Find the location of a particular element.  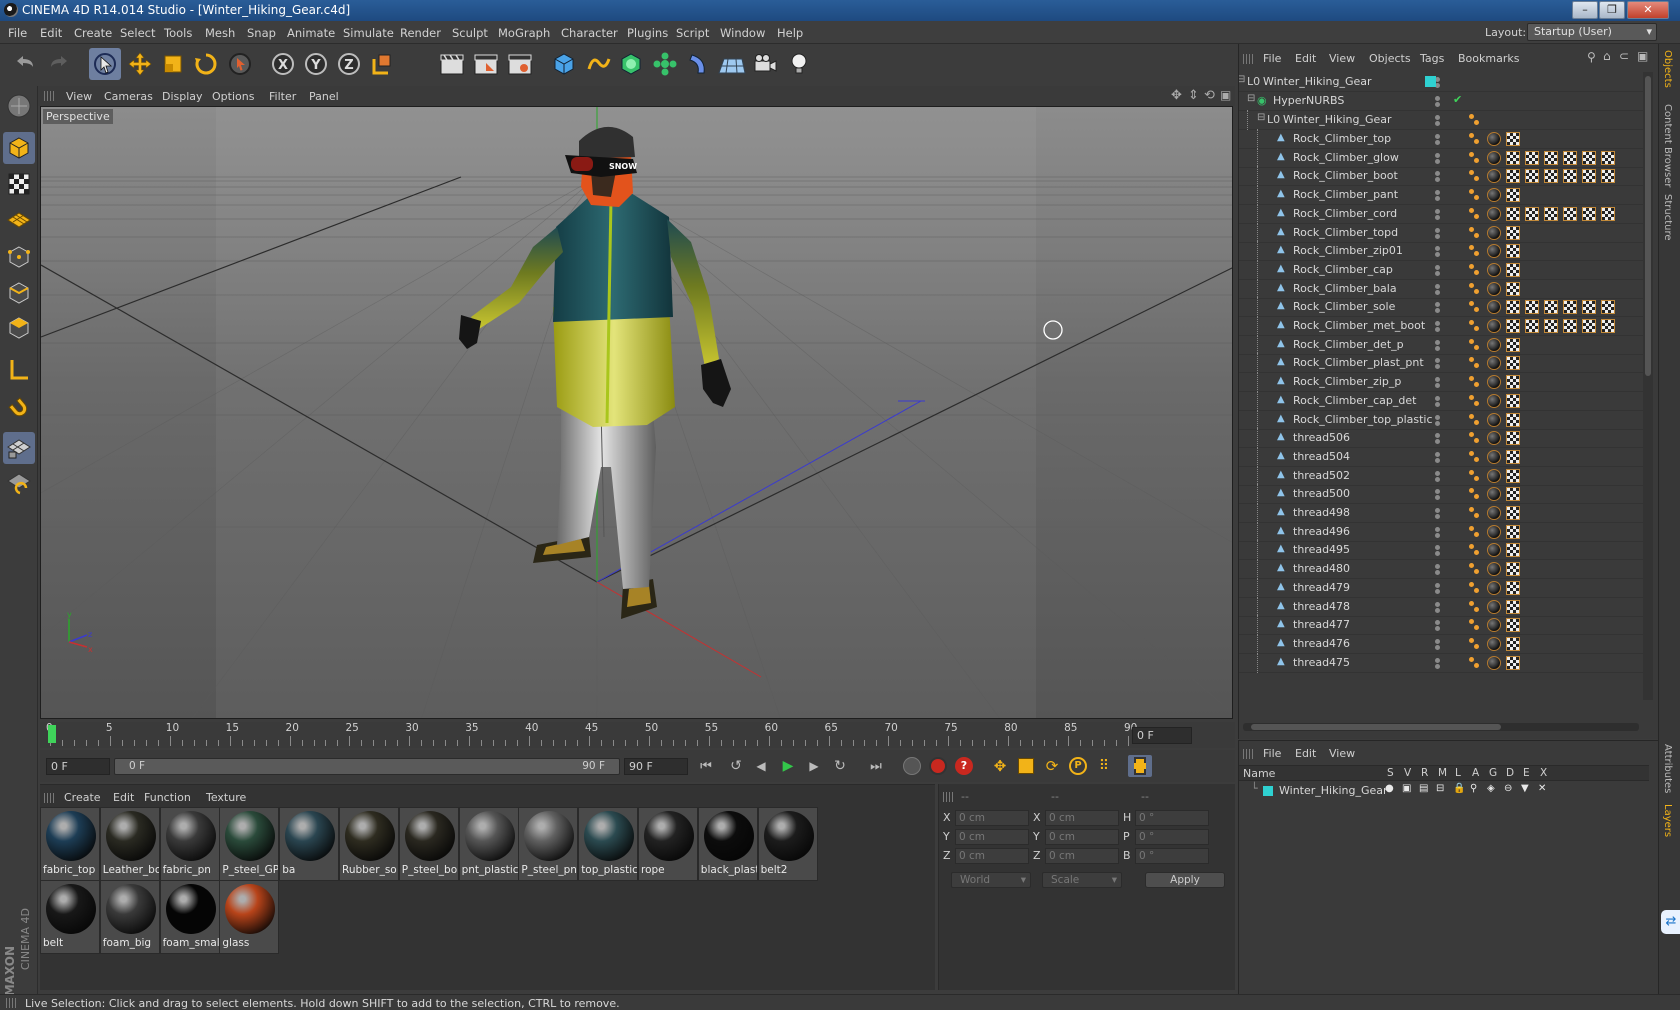

object-tree-hscrollbar is located at coordinates (1441, 727).